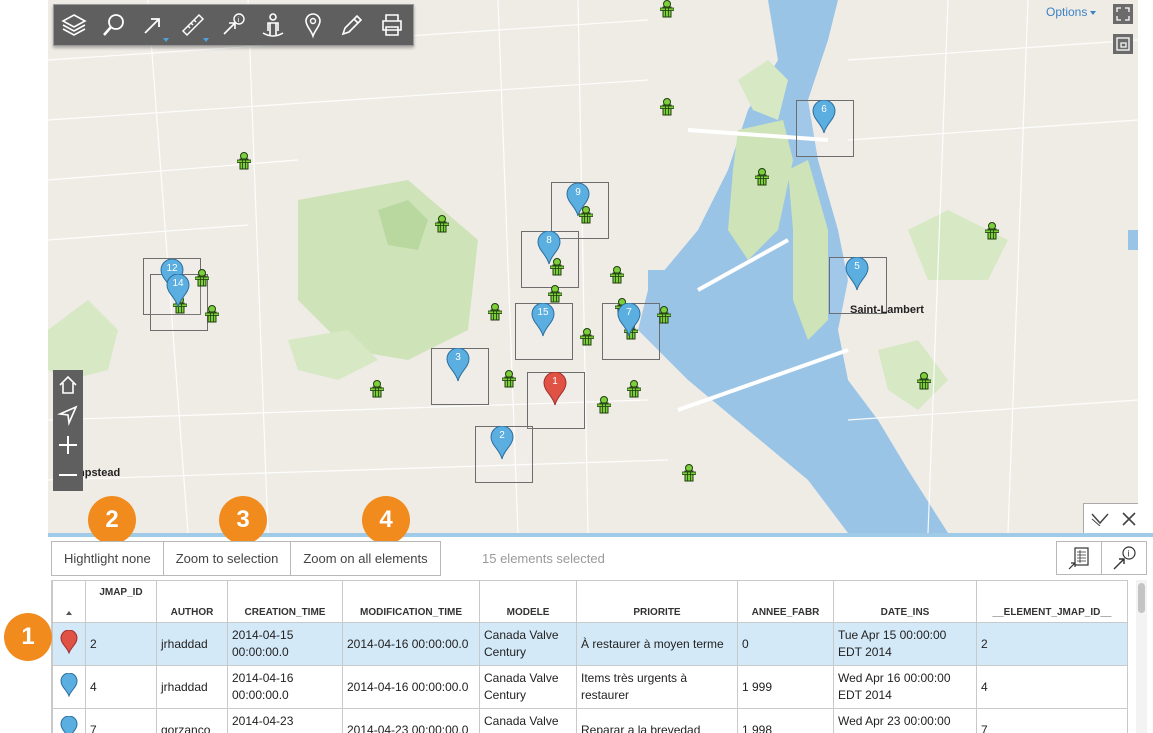 This screenshot has height=733, width=1153. I want to click on identify-icon: i, so click(233, 25).